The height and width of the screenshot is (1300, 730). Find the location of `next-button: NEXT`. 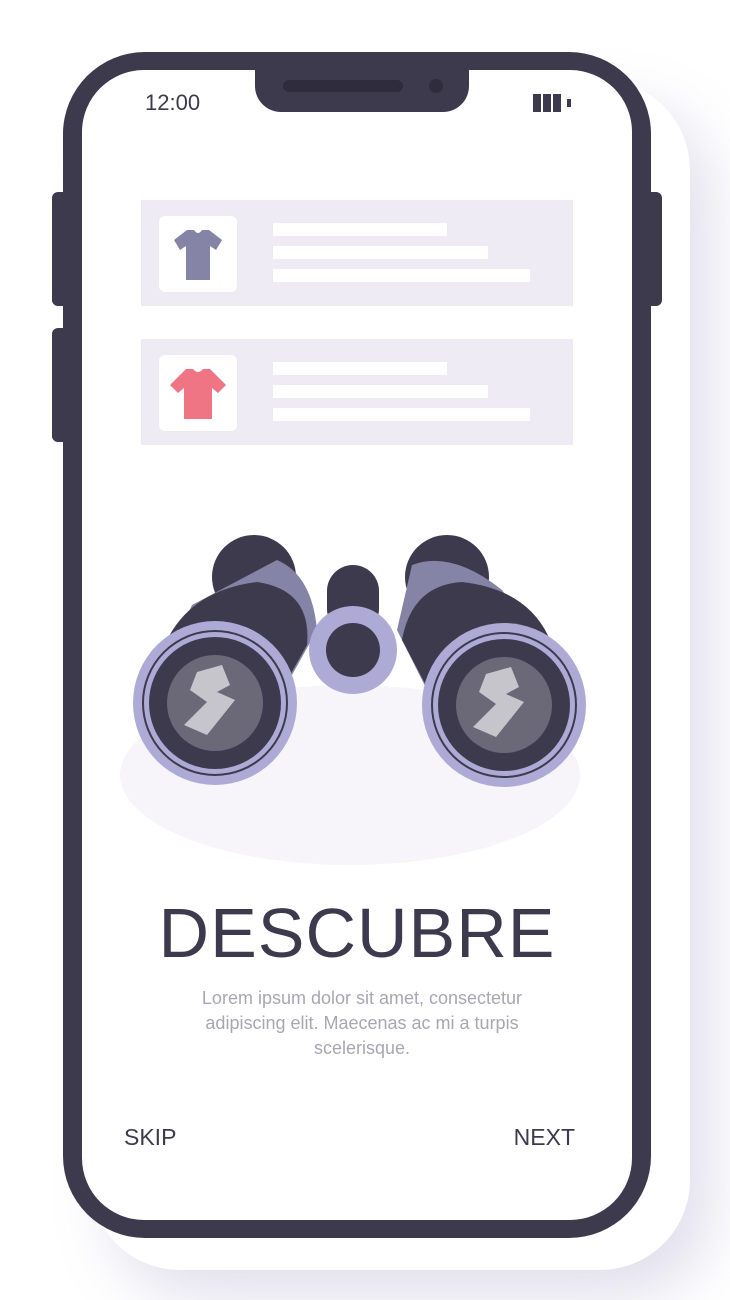

next-button: NEXT is located at coordinates (544, 1137).